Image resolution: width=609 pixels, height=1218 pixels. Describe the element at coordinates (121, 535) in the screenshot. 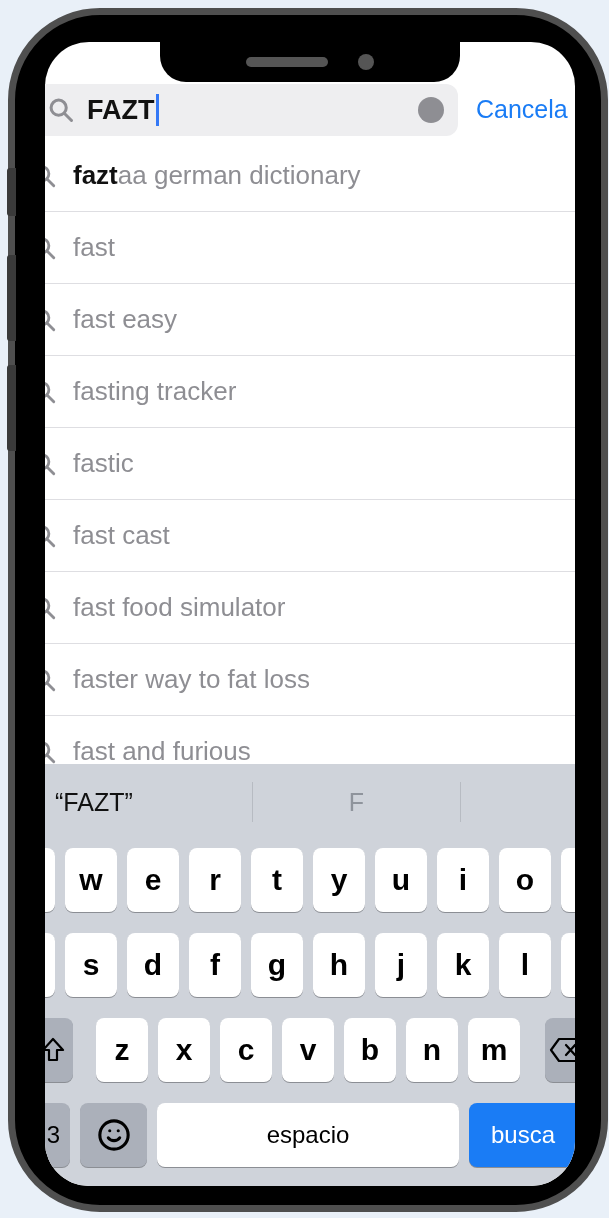

I see `suggestion-text: fast cast` at that location.